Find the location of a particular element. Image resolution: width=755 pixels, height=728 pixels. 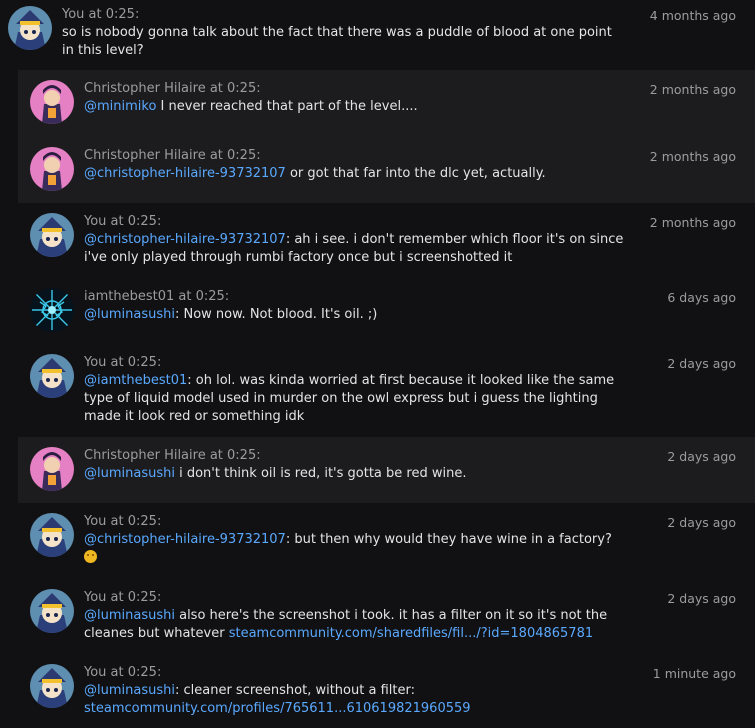

comment-meta: iamthebest01 at 0:25: is located at coordinates (157, 296).